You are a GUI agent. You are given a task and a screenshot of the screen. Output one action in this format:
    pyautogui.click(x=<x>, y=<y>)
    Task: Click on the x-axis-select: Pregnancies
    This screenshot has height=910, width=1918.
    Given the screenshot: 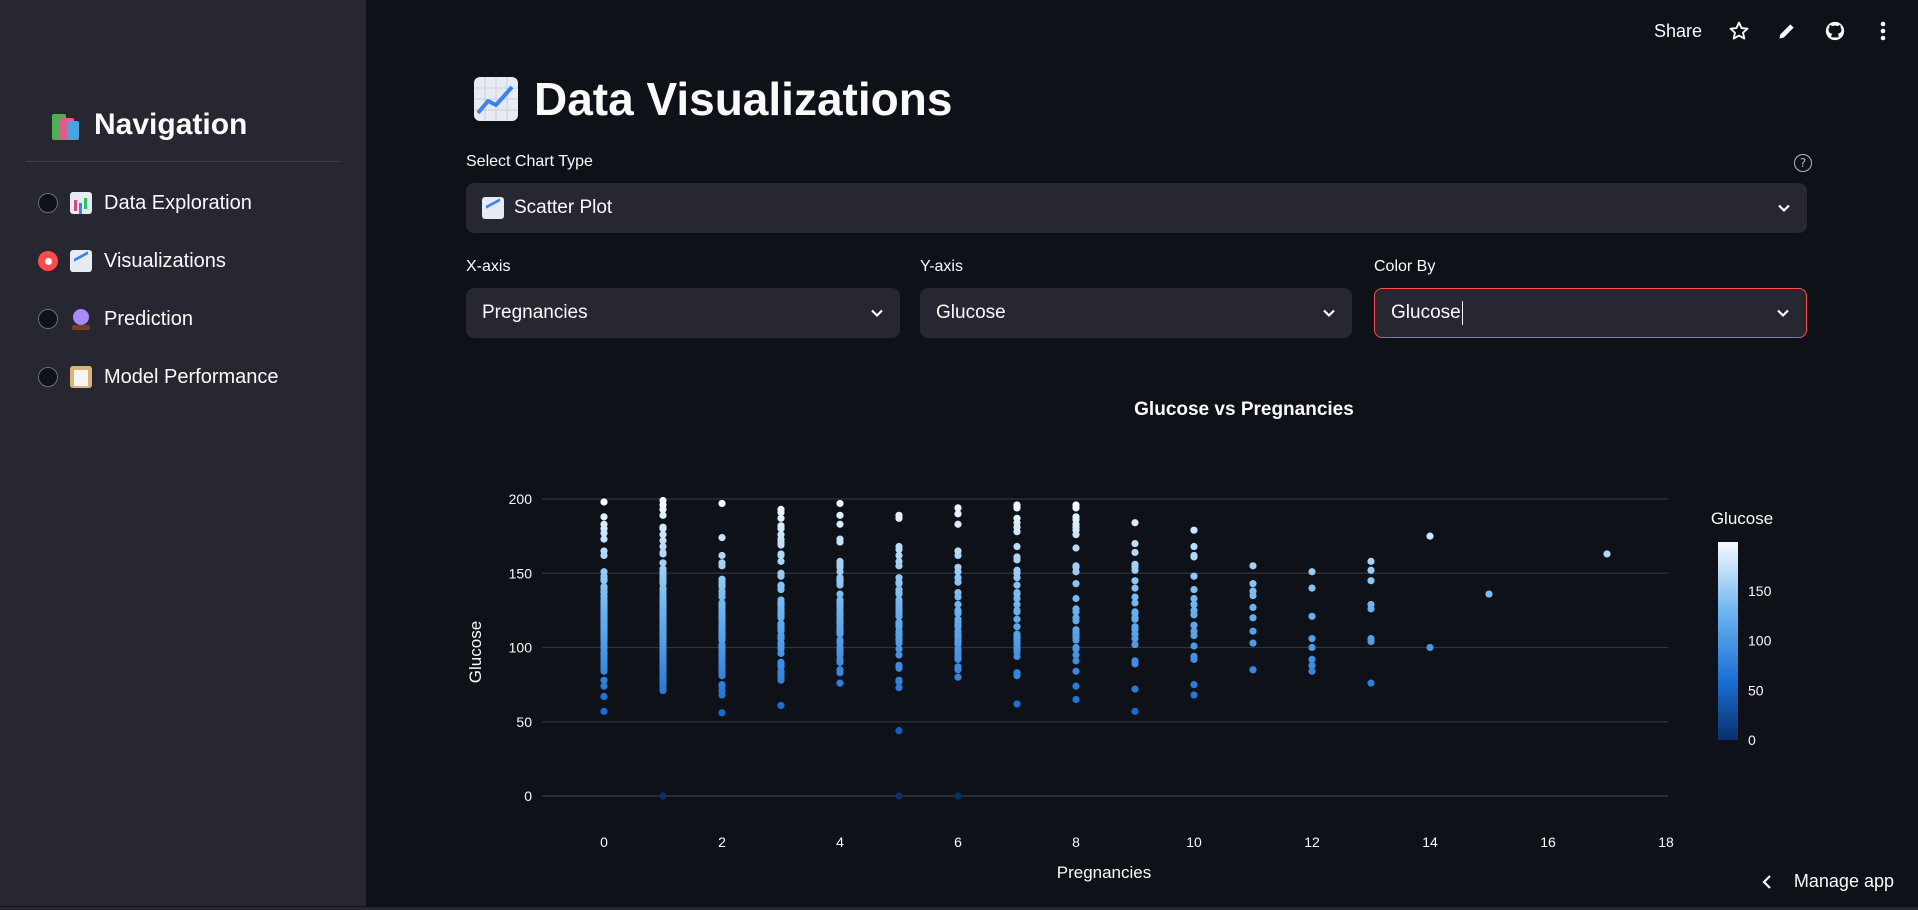 What is the action you would take?
    pyautogui.click(x=683, y=313)
    